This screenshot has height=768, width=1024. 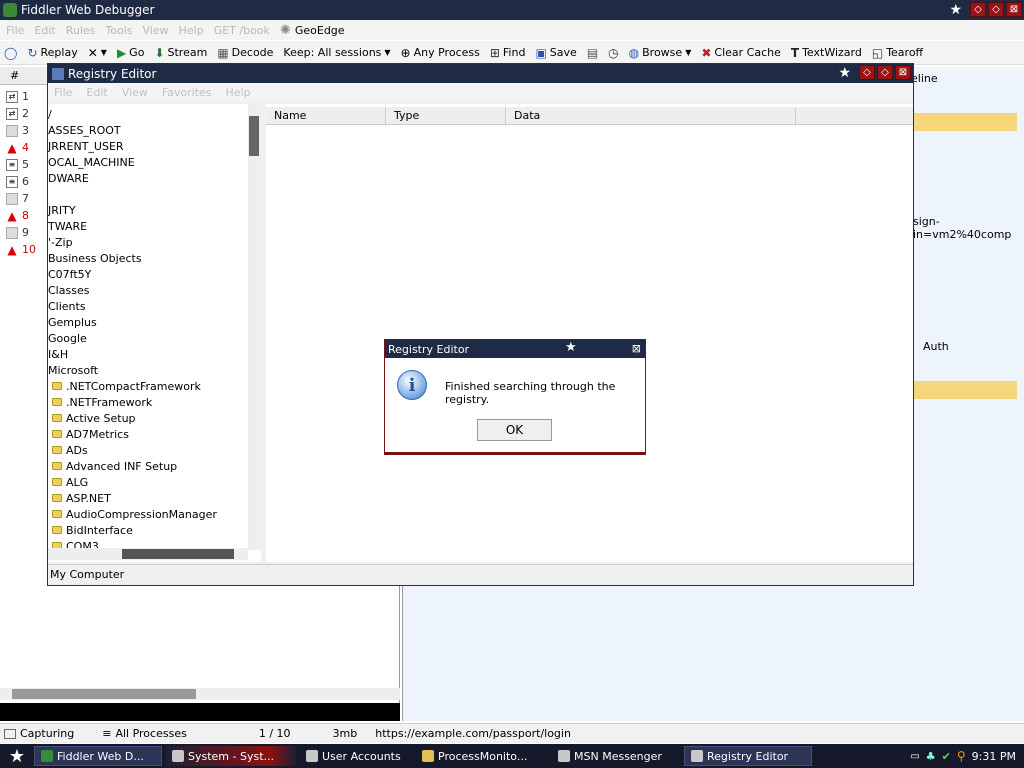 I want to click on fiddler-titlebar: Fiddler Web Debugger ★ ◇ ◇ ⊠, so click(x=512, y=10).